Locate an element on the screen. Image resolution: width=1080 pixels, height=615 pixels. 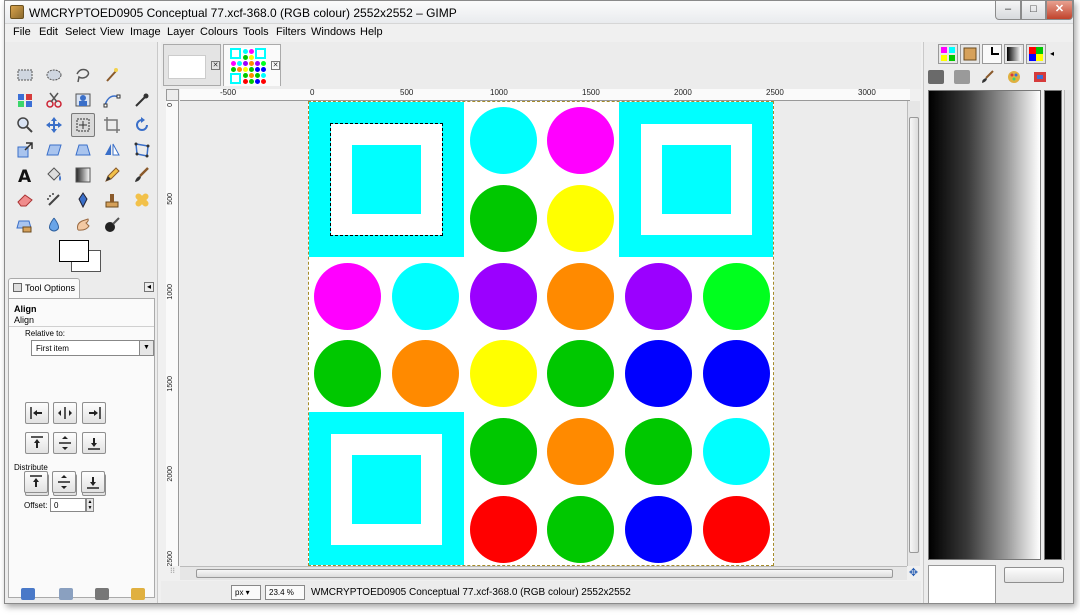
fg-bg-colours is located at coordinates (81, 256).